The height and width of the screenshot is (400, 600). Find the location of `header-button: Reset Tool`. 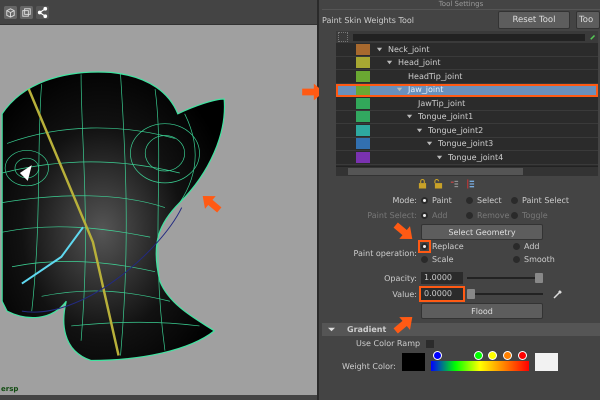

header-button: Reset Tool is located at coordinates (534, 20).